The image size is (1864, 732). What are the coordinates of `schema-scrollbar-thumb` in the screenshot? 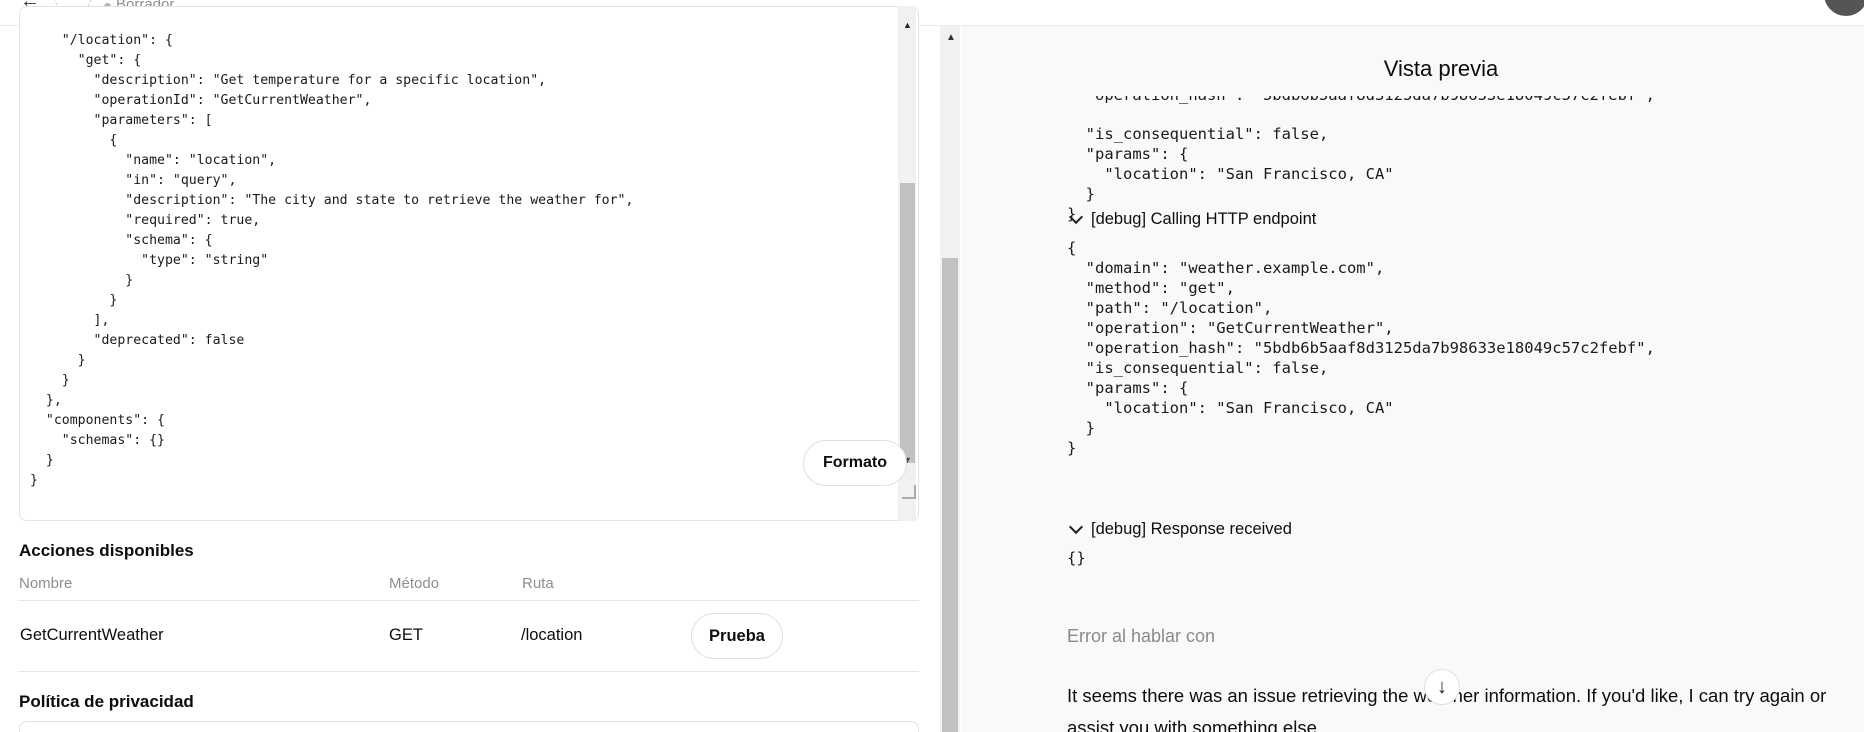 It's located at (907, 323).